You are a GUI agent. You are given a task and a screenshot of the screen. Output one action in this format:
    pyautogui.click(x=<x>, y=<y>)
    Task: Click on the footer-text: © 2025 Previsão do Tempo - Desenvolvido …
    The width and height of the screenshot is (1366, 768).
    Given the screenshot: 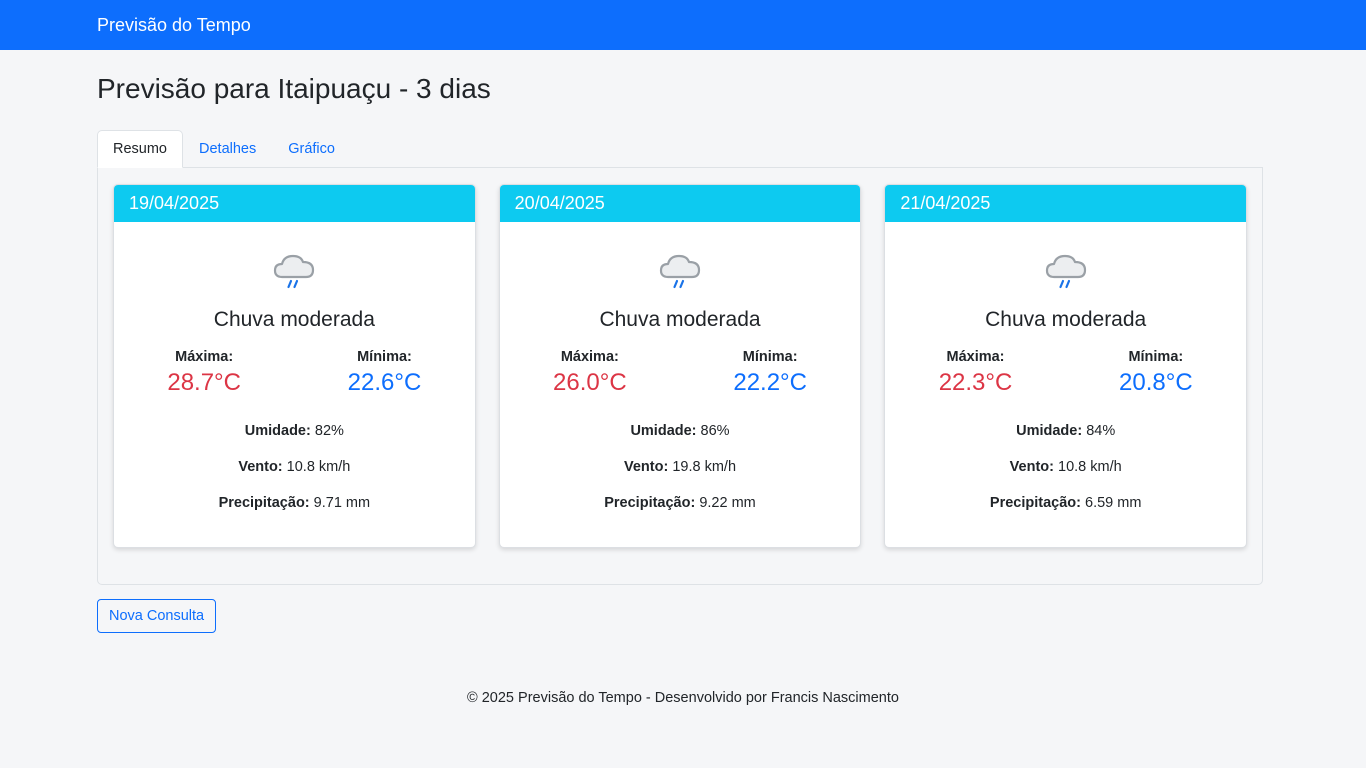 What is the action you would take?
    pyautogui.click(x=683, y=698)
    